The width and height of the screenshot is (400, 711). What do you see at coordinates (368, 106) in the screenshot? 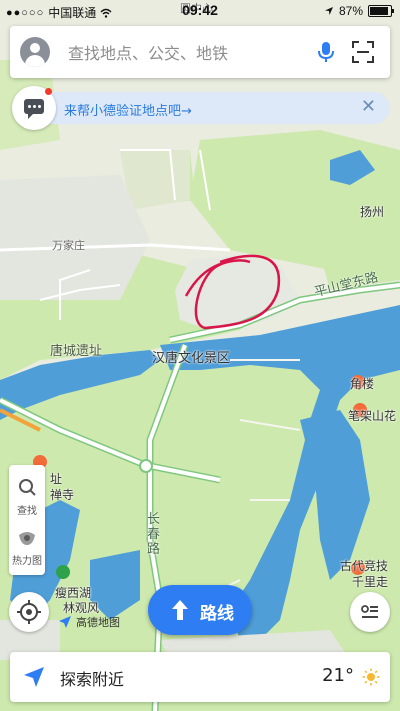
I see `close-icon: ✕` at bounding box center [368, 106].